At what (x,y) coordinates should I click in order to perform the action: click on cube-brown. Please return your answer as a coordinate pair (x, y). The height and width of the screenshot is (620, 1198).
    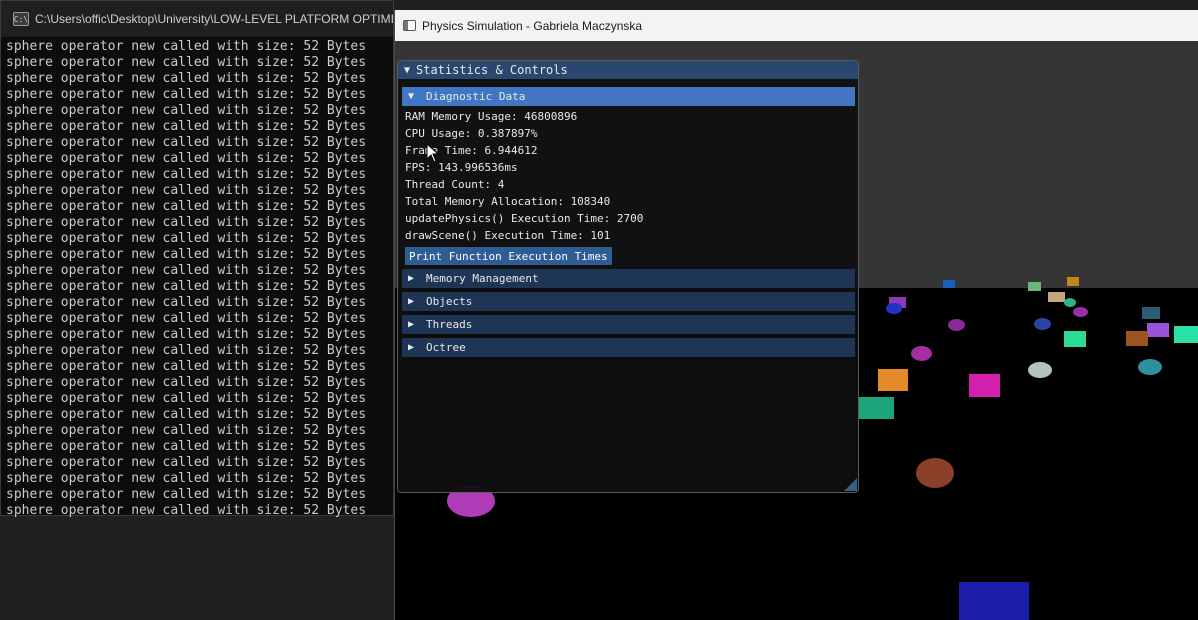
    Looking at the image, I should click on (1137, 338).